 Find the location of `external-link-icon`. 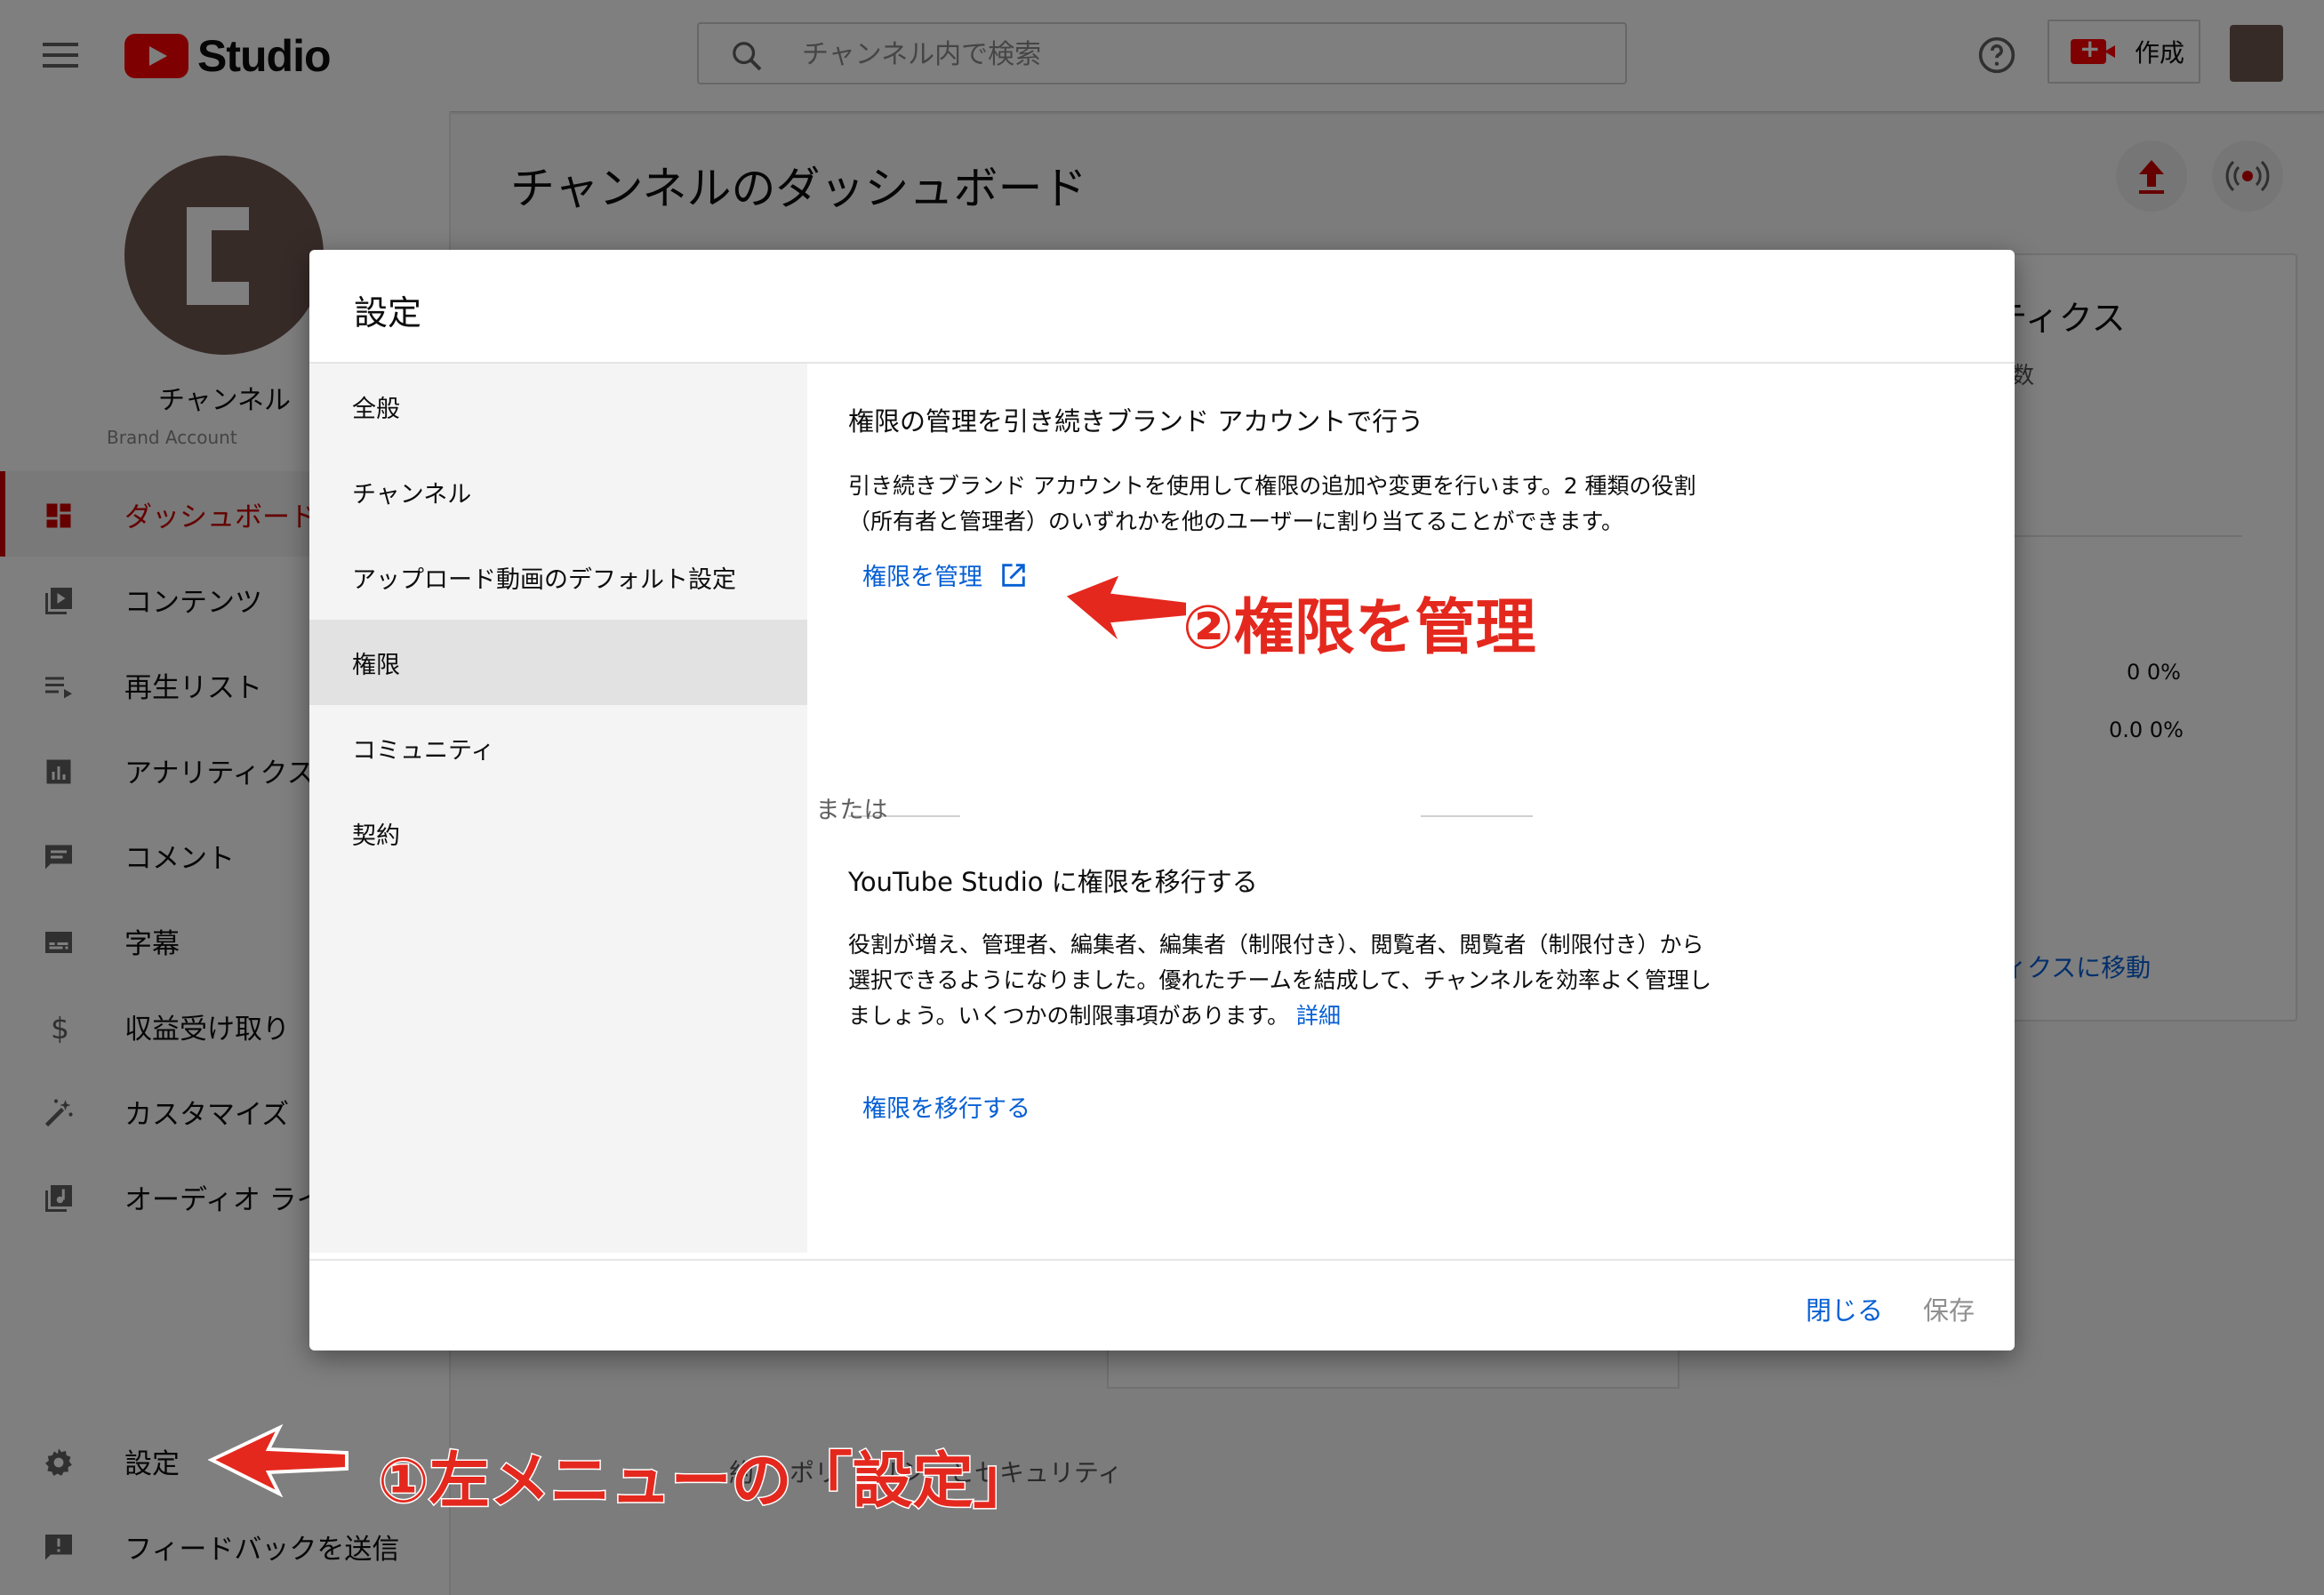

external-link-icon is located at coordinates (1013, 575).